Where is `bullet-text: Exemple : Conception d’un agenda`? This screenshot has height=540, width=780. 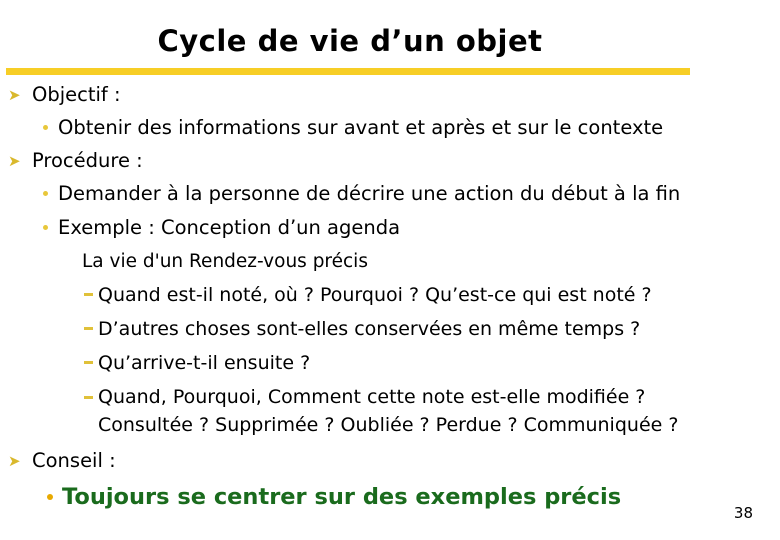
bullet-text: Exemple : Conception d’un agenda is located at coordinates (229, 227).